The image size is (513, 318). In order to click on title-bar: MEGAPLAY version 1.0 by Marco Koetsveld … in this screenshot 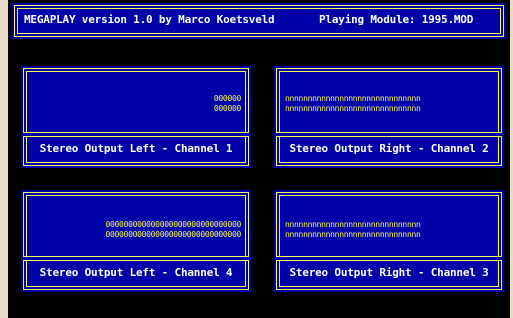, I will do `click(259, 21)`.